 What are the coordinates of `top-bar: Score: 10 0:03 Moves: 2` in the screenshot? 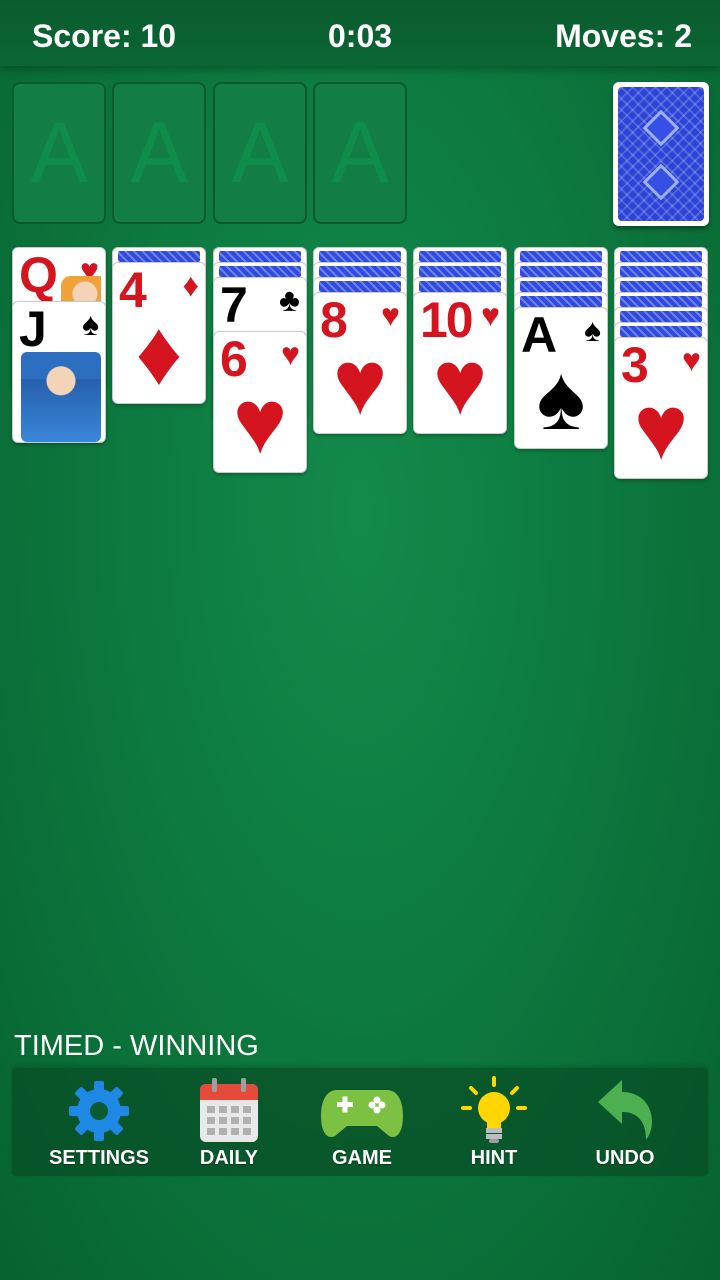 It's located at (360, 33).